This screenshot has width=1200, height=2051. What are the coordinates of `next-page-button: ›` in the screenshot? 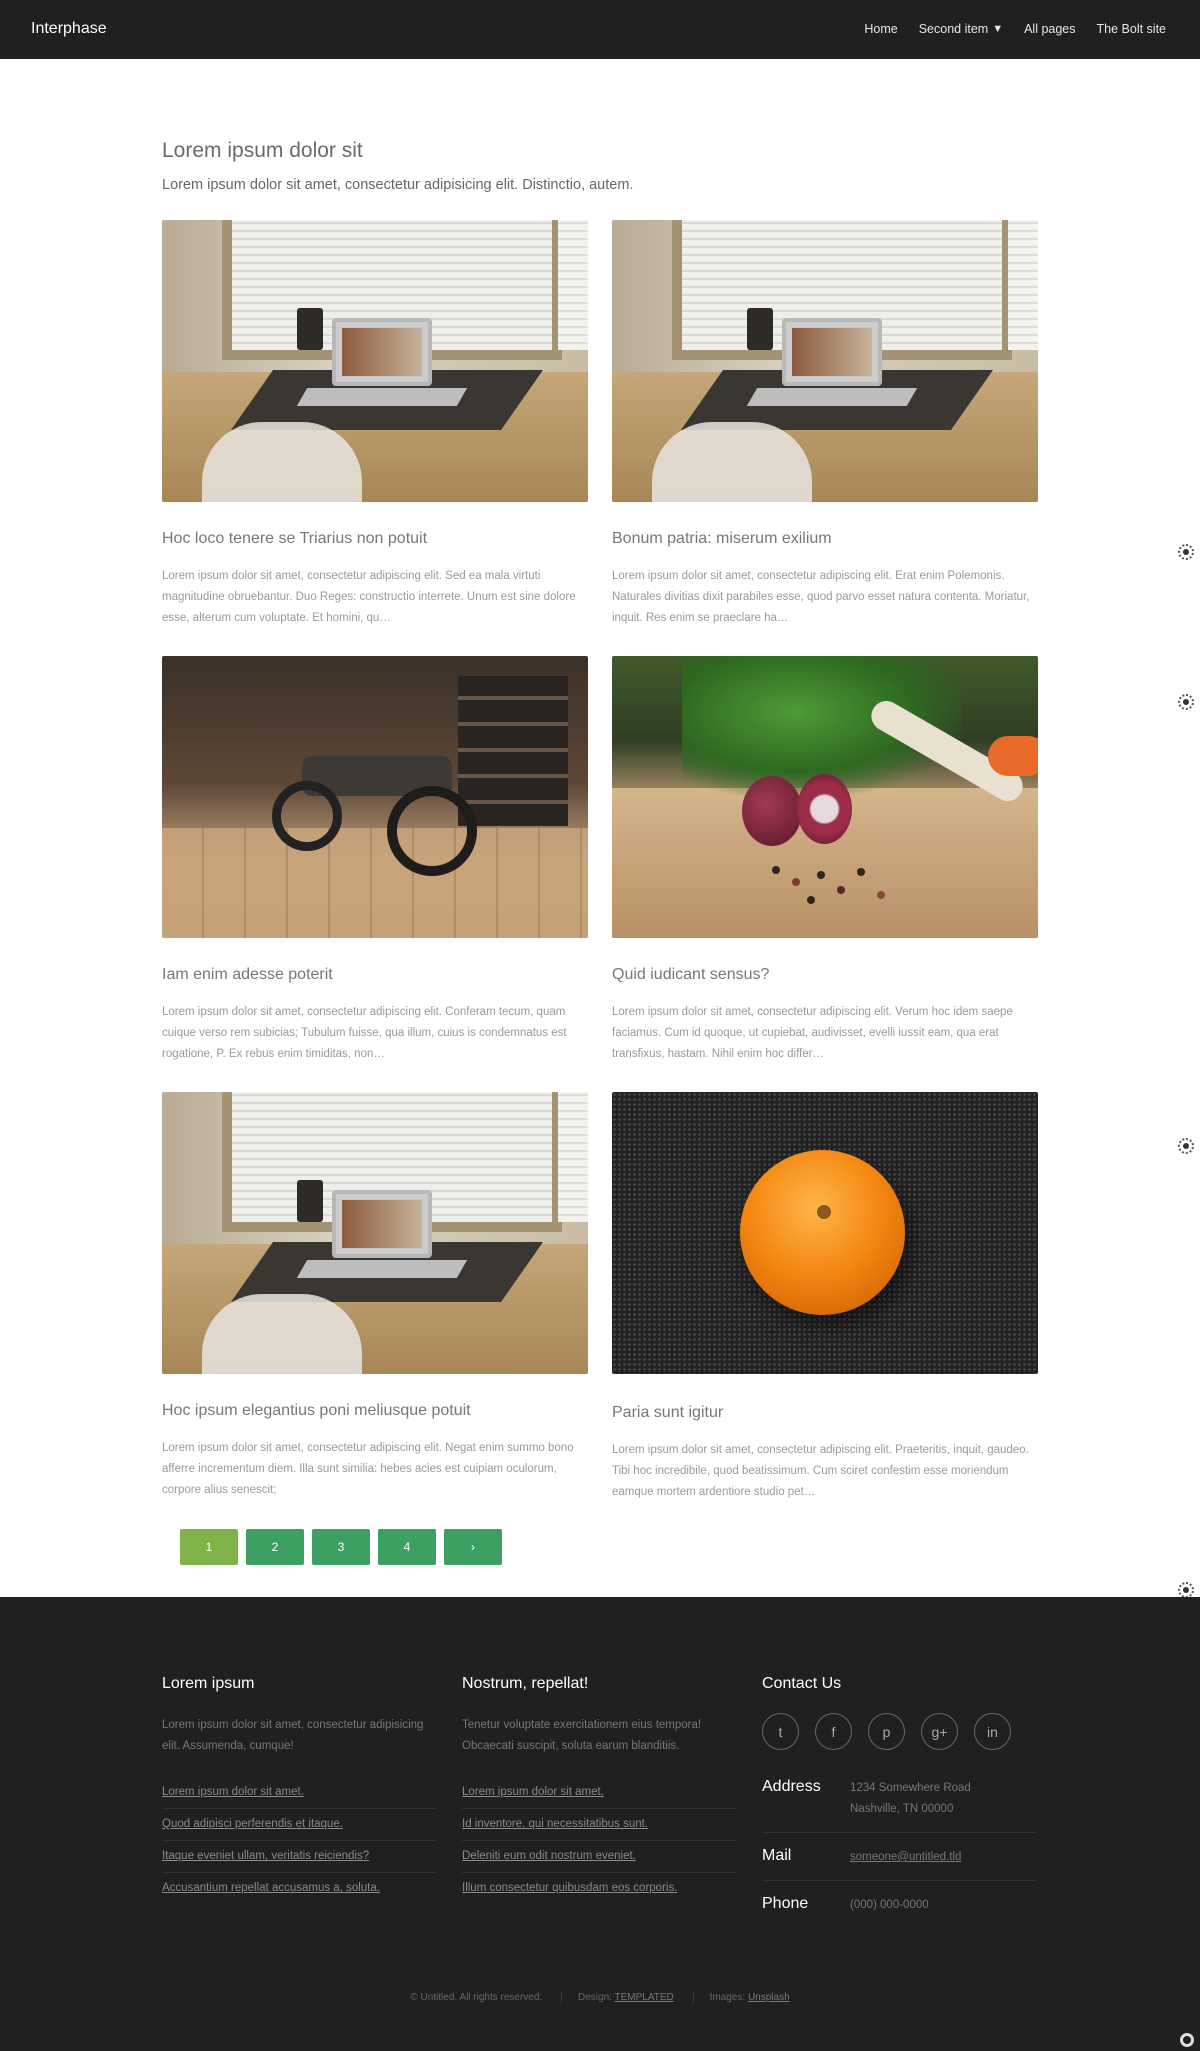 It's located at (473, 1547).